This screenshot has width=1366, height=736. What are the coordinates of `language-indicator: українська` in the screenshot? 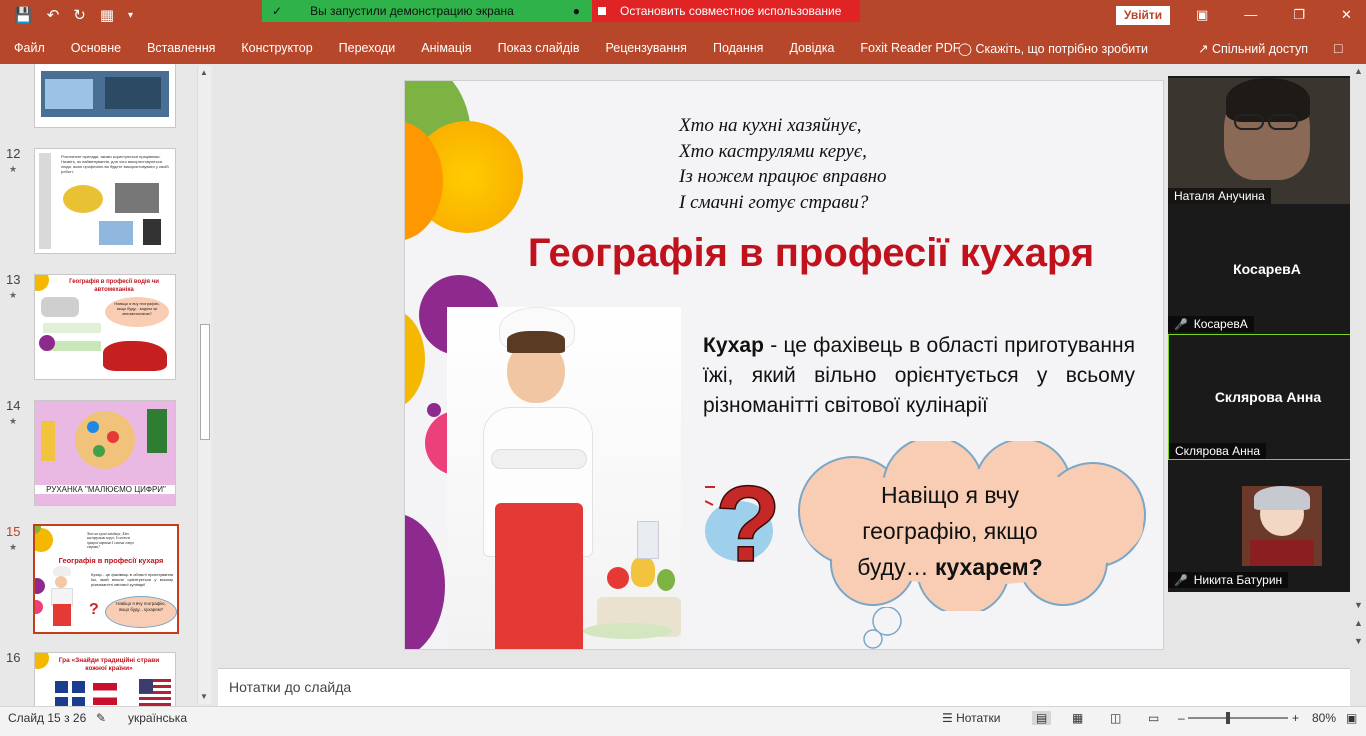 It's located at (157, 718).